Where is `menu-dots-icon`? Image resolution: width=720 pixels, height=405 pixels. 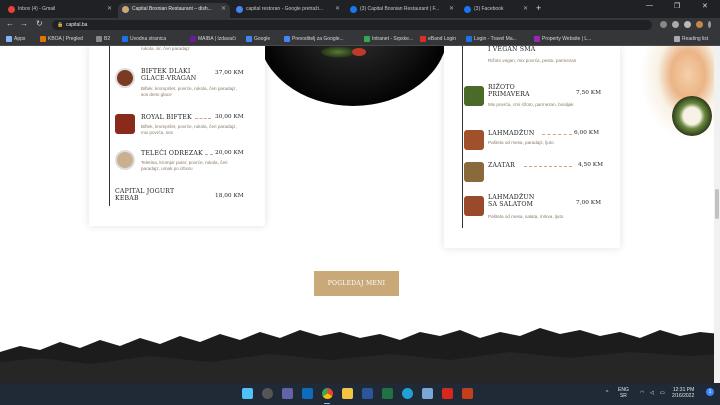
menu-dots-icon is located at coordinates (709, 24).